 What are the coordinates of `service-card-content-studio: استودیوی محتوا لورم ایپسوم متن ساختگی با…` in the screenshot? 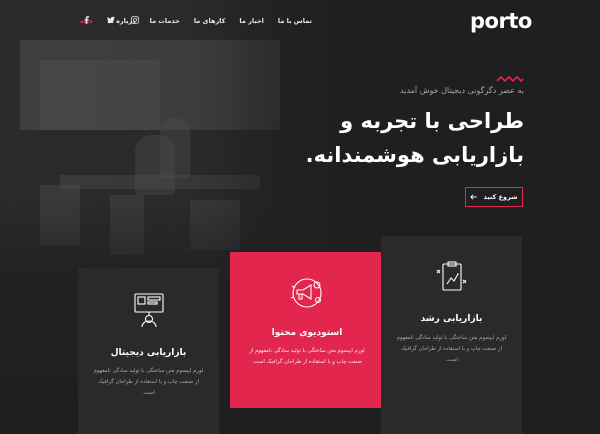 It's located at (307, 330).